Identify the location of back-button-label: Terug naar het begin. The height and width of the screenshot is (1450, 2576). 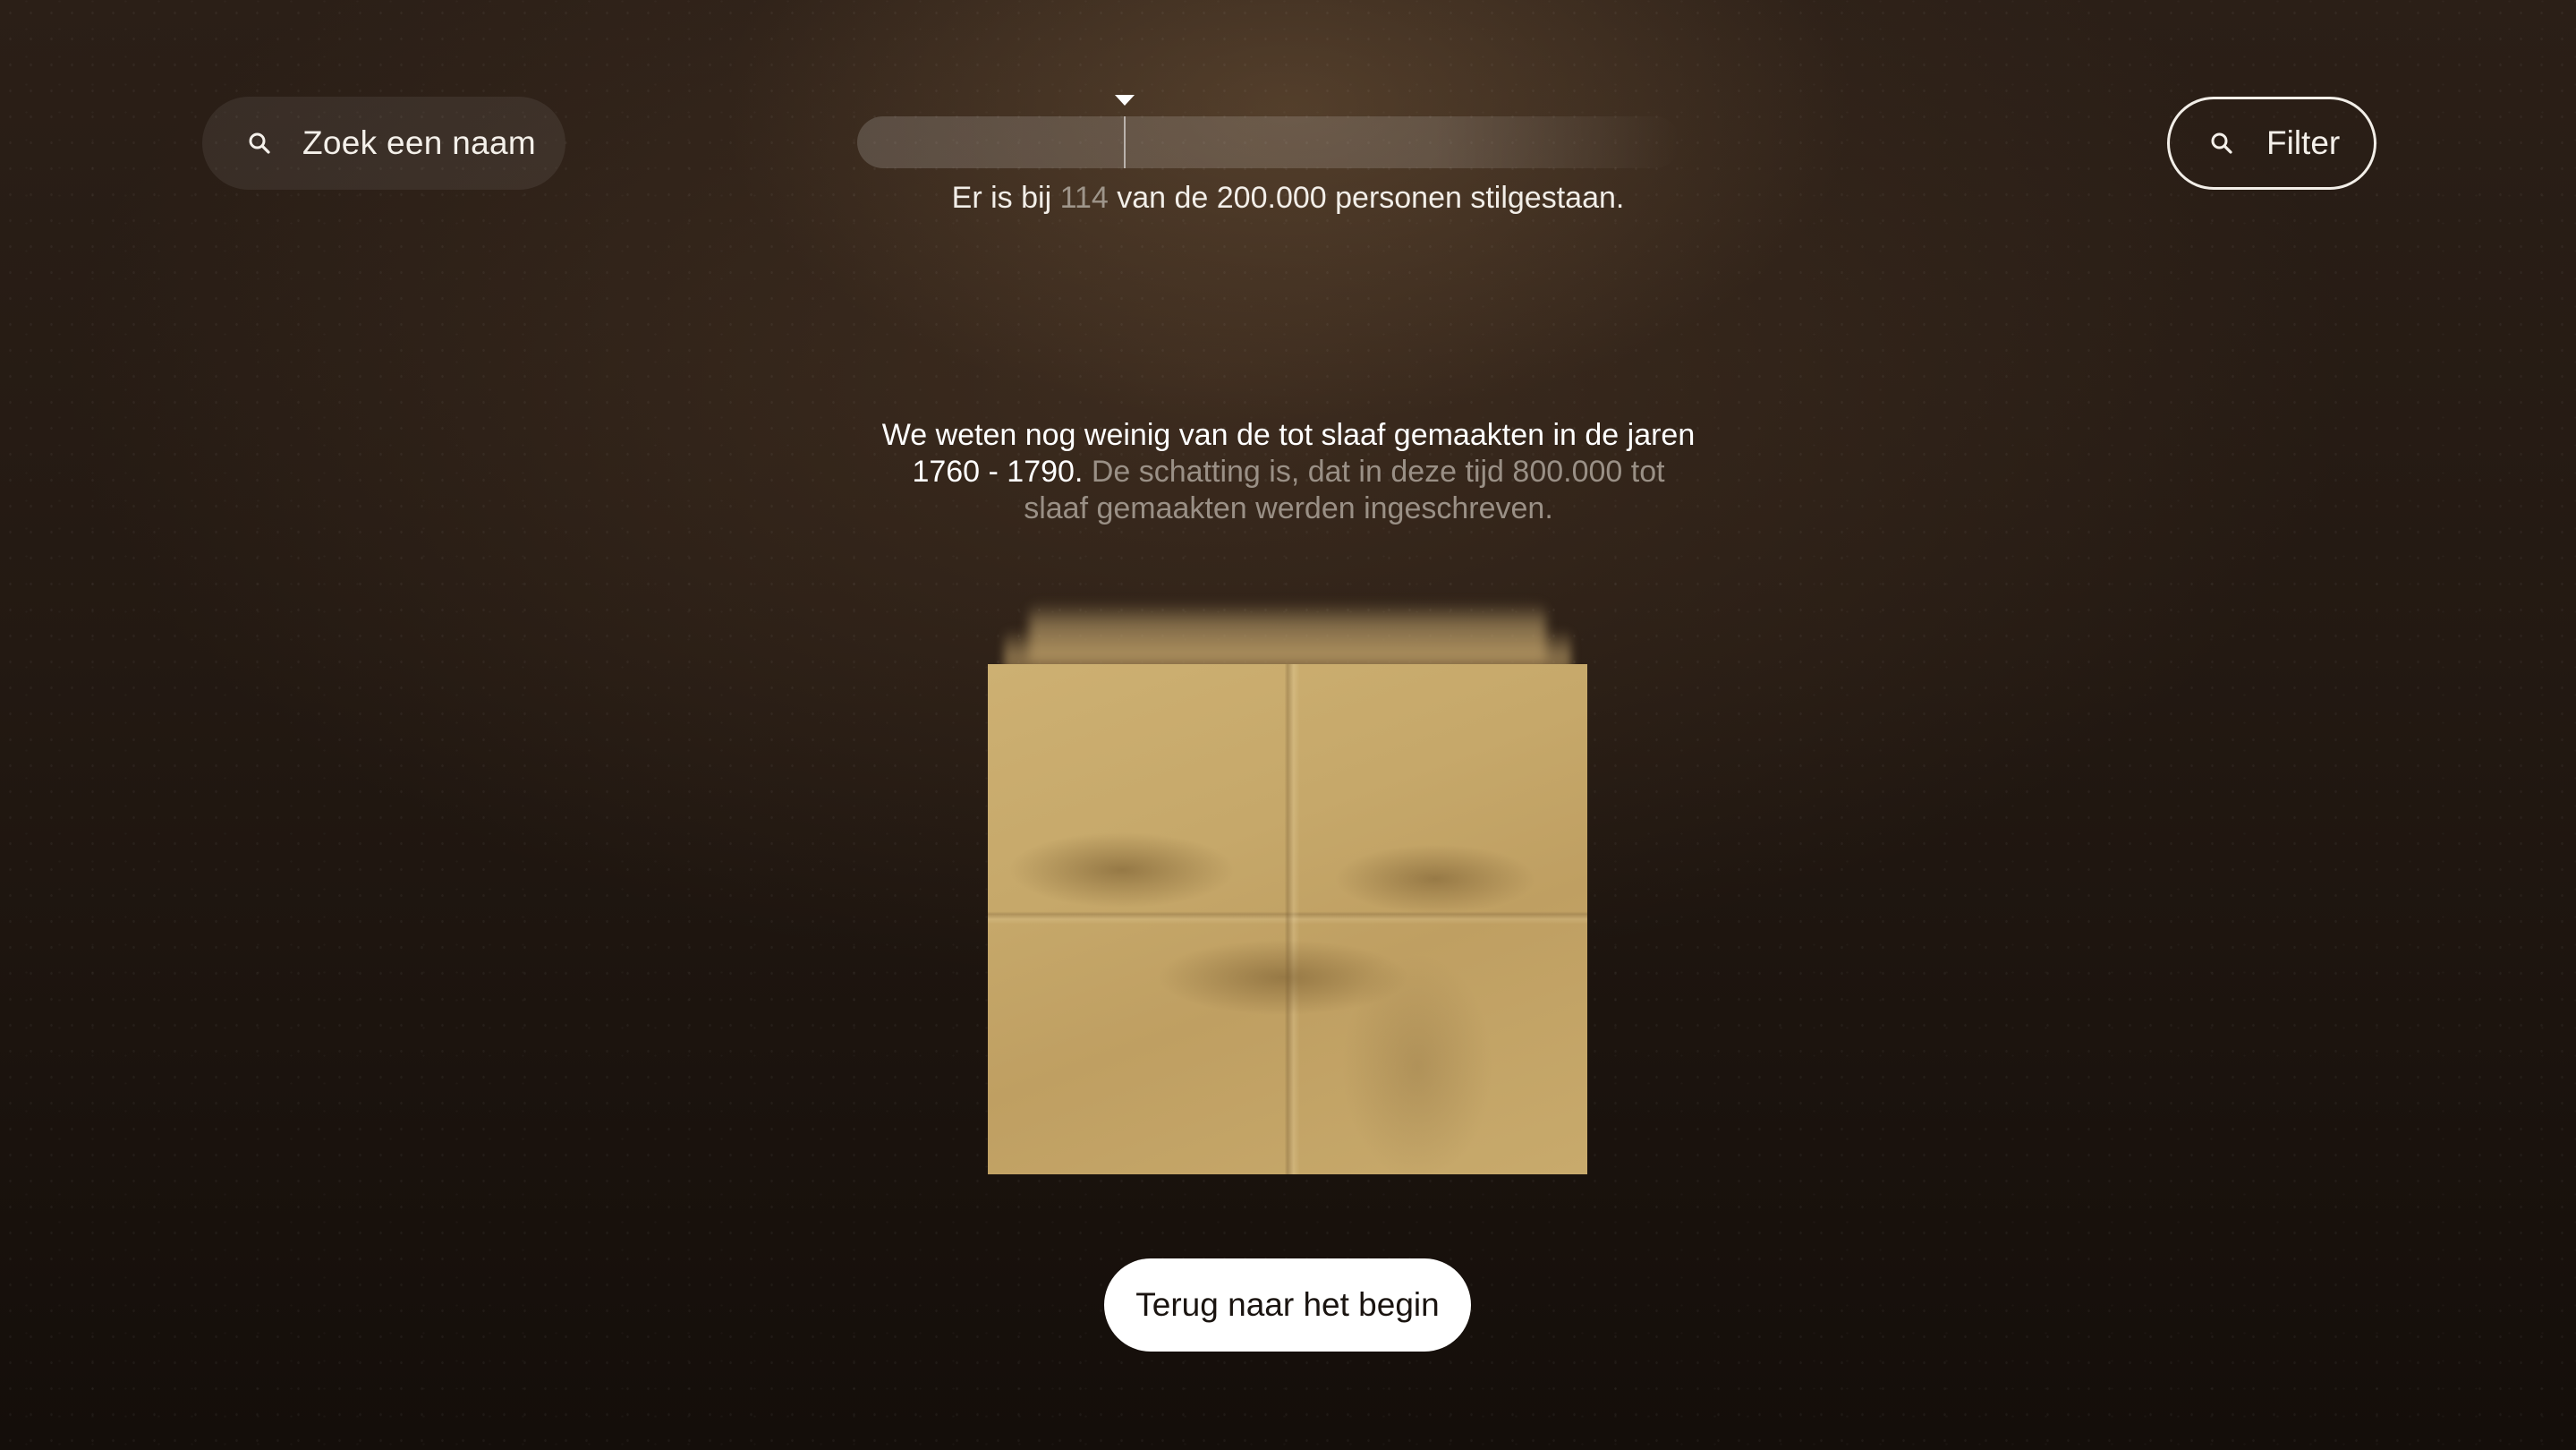
(1287, 1304).